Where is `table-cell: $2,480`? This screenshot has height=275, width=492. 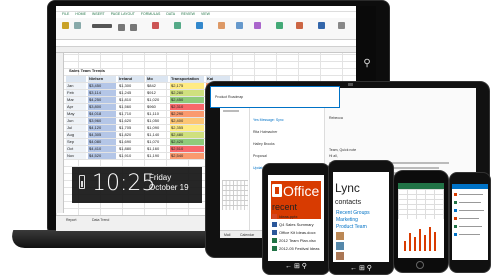
table-cell: $2,480 is located at coordinates (187, 135).